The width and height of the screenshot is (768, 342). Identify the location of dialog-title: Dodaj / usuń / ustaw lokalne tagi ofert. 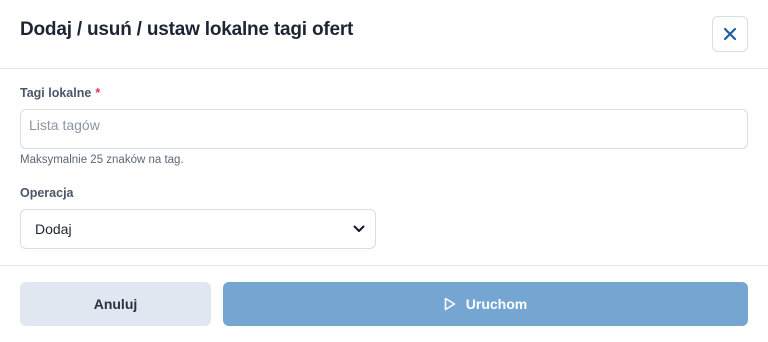
(187, 29).